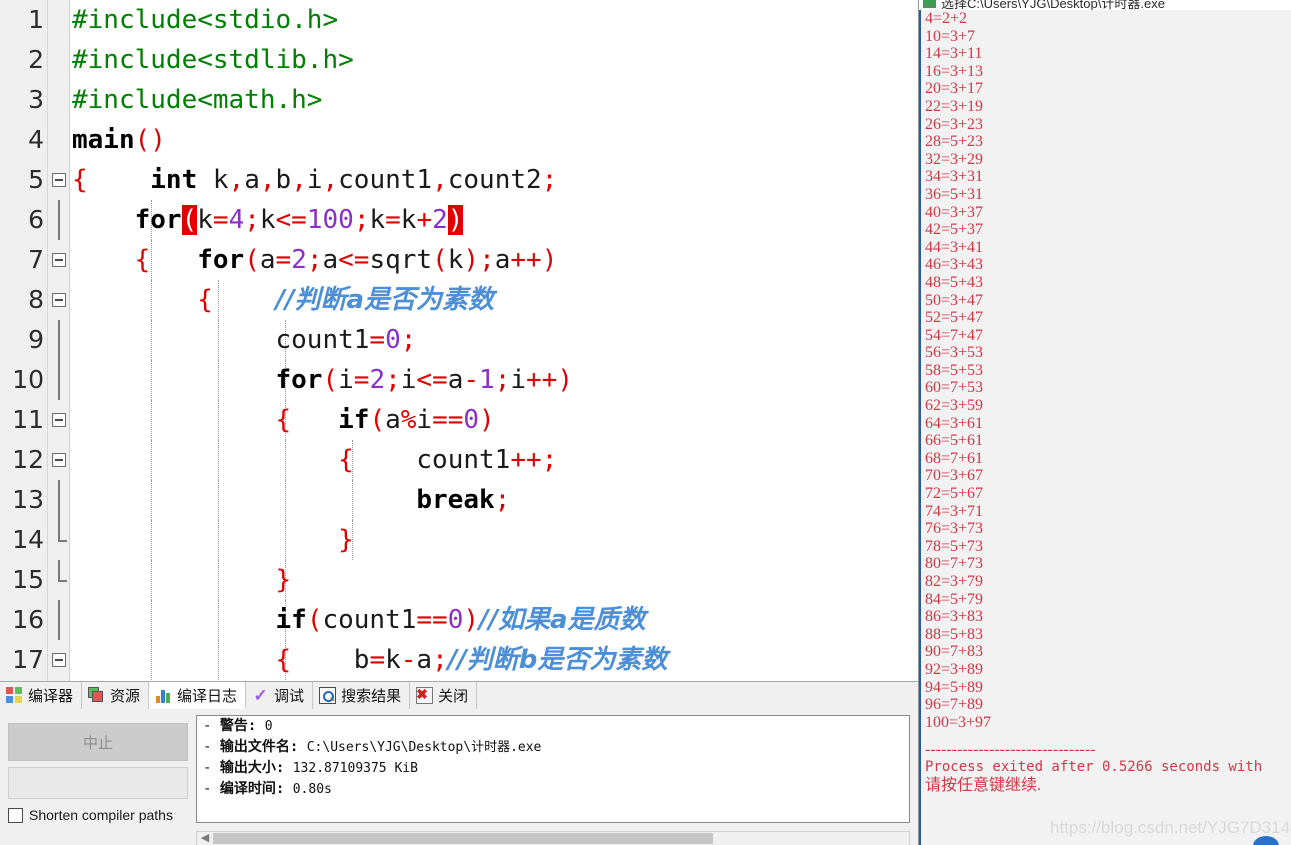 This screenshot has height=845, width=1291. What do you see at coordinates (189, 220) in the screenshot?
I see `bracket-match-open: (` at bounding box center [189, 220].